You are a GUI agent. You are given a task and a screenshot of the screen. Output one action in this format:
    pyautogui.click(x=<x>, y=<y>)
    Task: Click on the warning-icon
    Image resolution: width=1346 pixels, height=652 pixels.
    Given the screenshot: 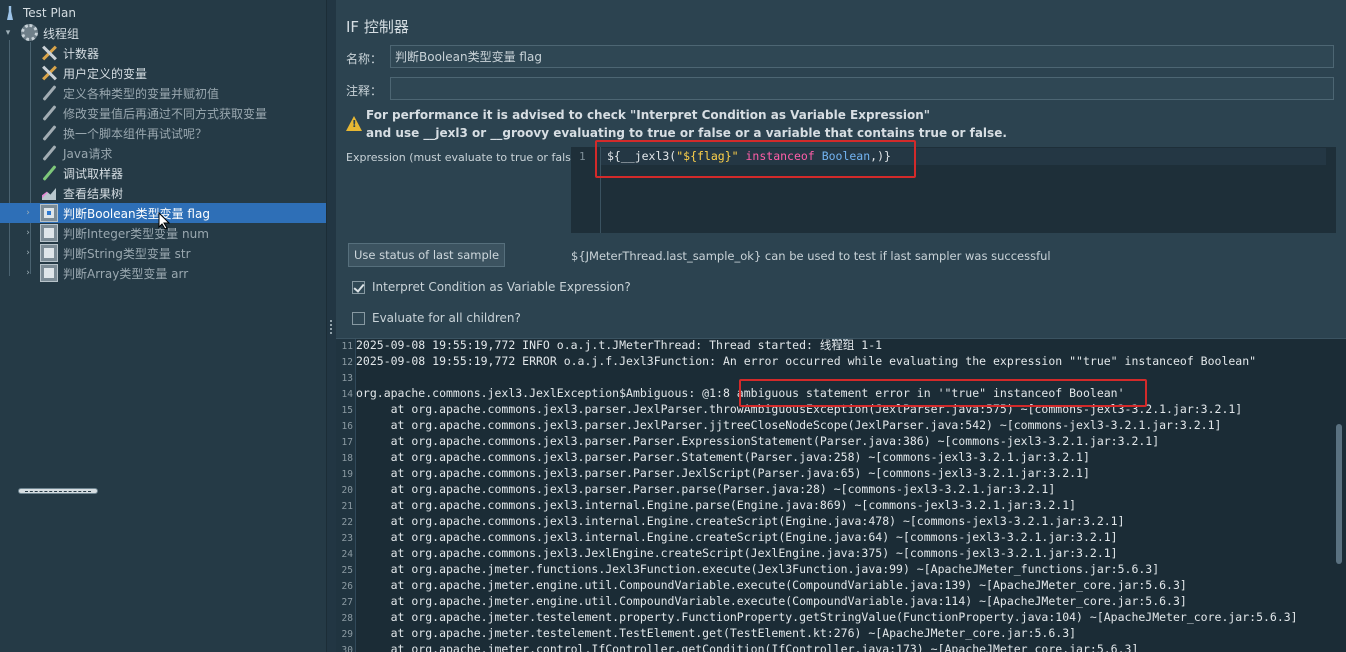 What is the action you would take?
    pyautogui.click(x=354, y=123)
    